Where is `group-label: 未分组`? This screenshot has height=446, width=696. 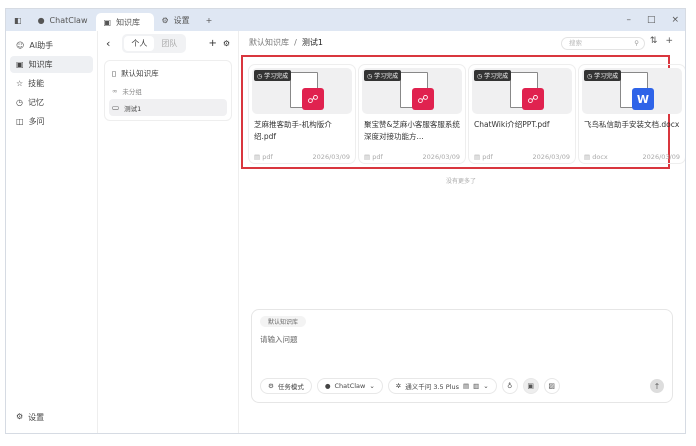
group-label: 未分组 is located at coordinates (132, 91).